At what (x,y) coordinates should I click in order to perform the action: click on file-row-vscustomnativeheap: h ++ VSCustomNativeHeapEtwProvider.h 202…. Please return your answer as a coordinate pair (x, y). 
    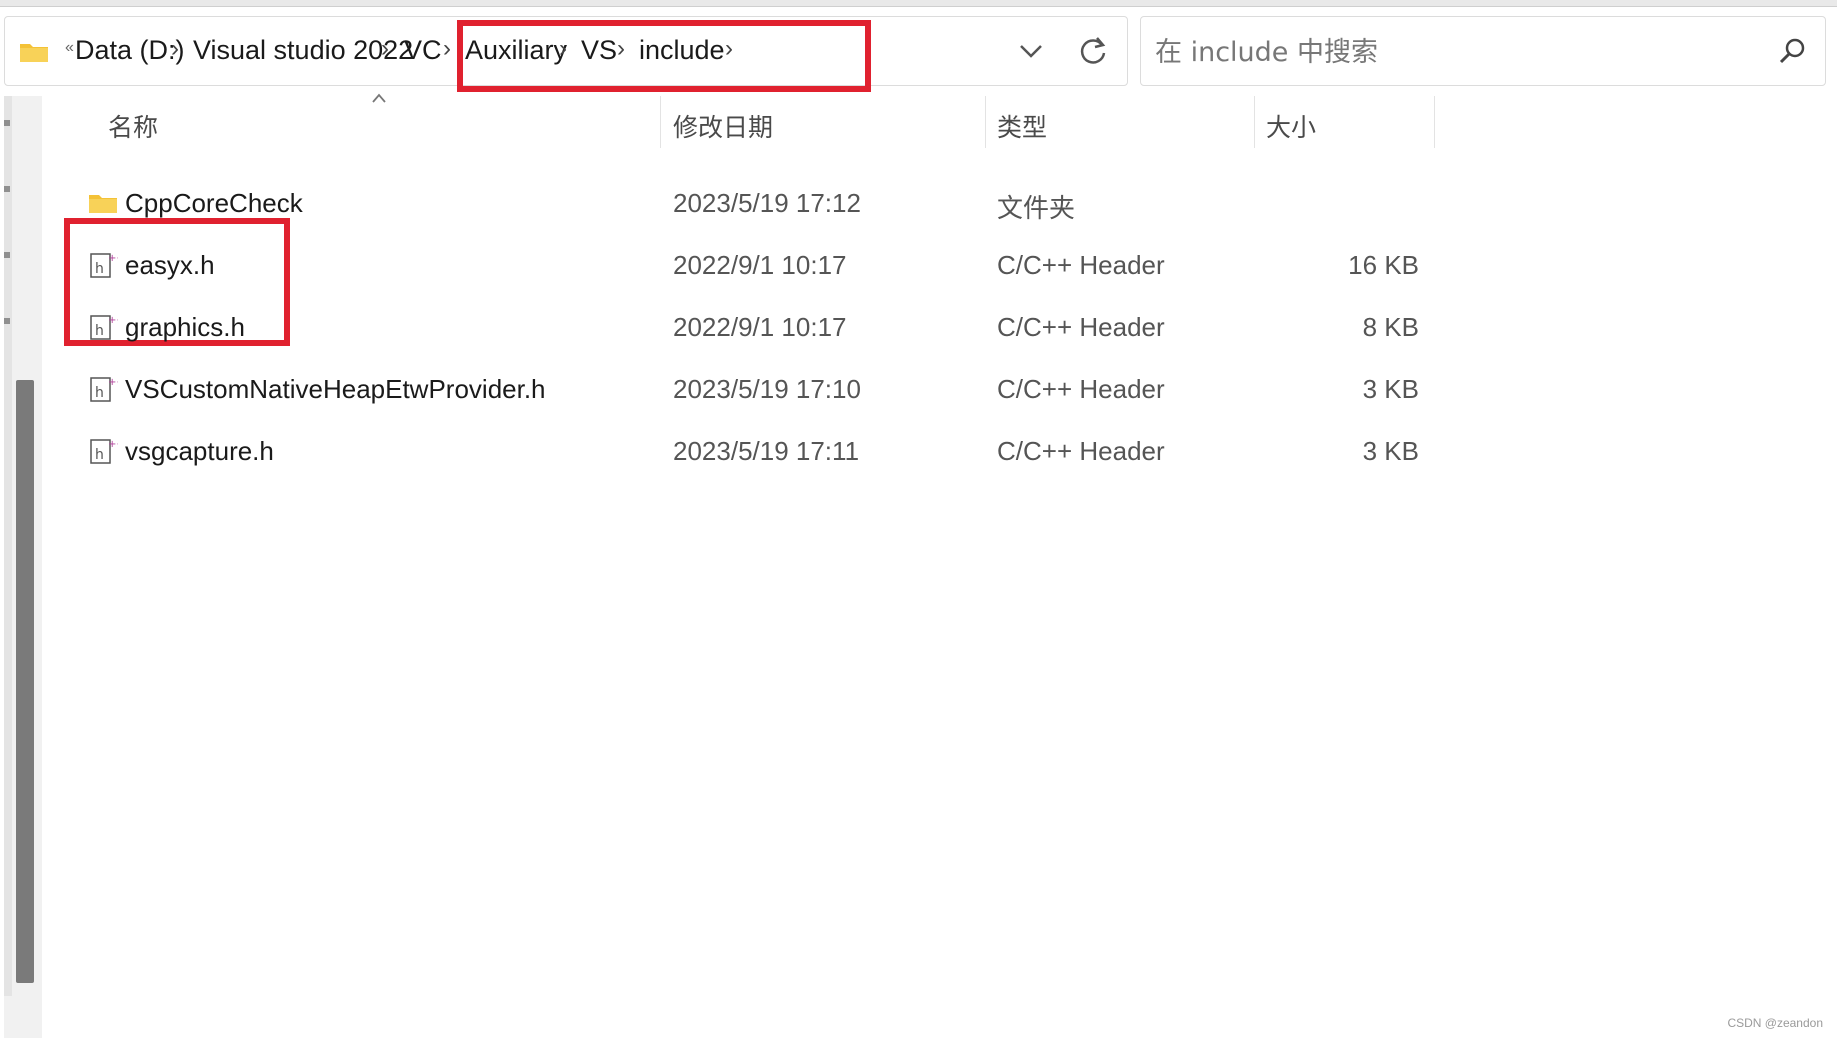
    Looking at the image, I should click on (744, 390).